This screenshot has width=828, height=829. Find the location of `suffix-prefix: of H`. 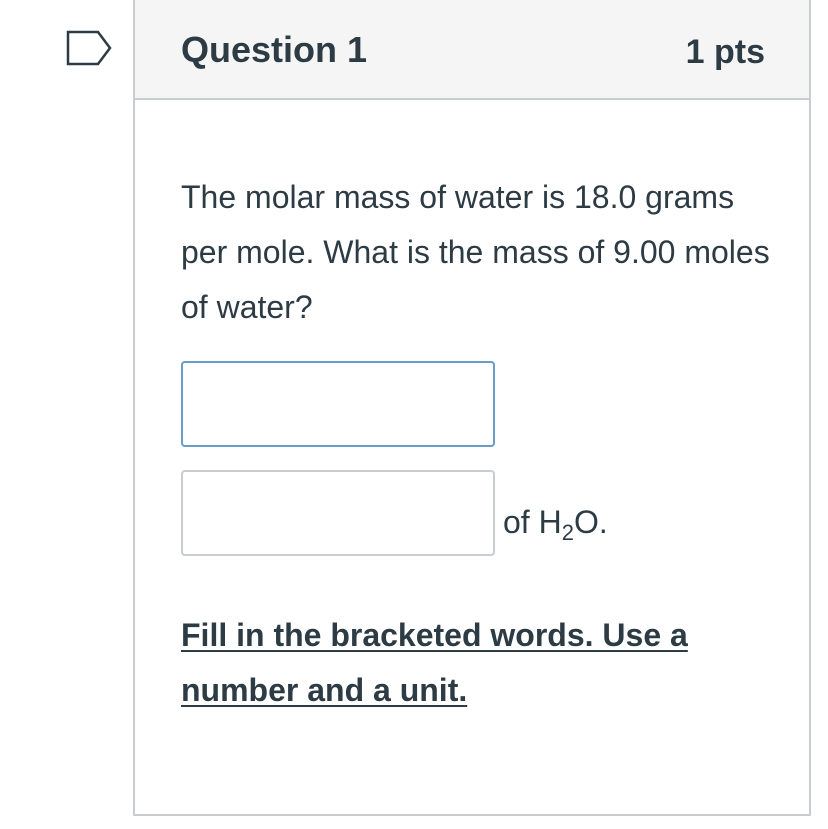

suffix-prefix: of H is located at coordinates (532, 522).